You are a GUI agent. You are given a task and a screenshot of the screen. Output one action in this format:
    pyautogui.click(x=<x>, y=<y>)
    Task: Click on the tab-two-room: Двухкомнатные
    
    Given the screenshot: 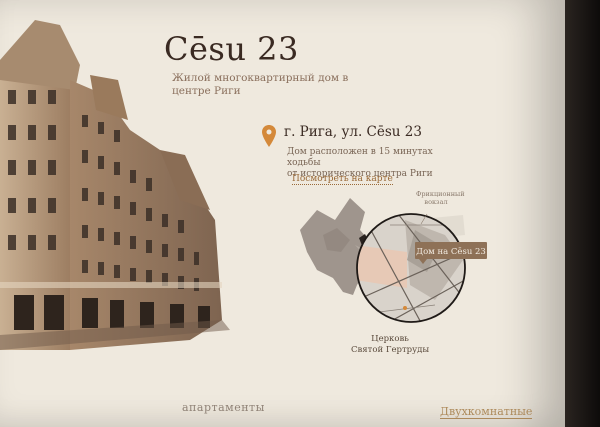 What is the action you would take?
    pyautogui.click(x=486, y=412)
    